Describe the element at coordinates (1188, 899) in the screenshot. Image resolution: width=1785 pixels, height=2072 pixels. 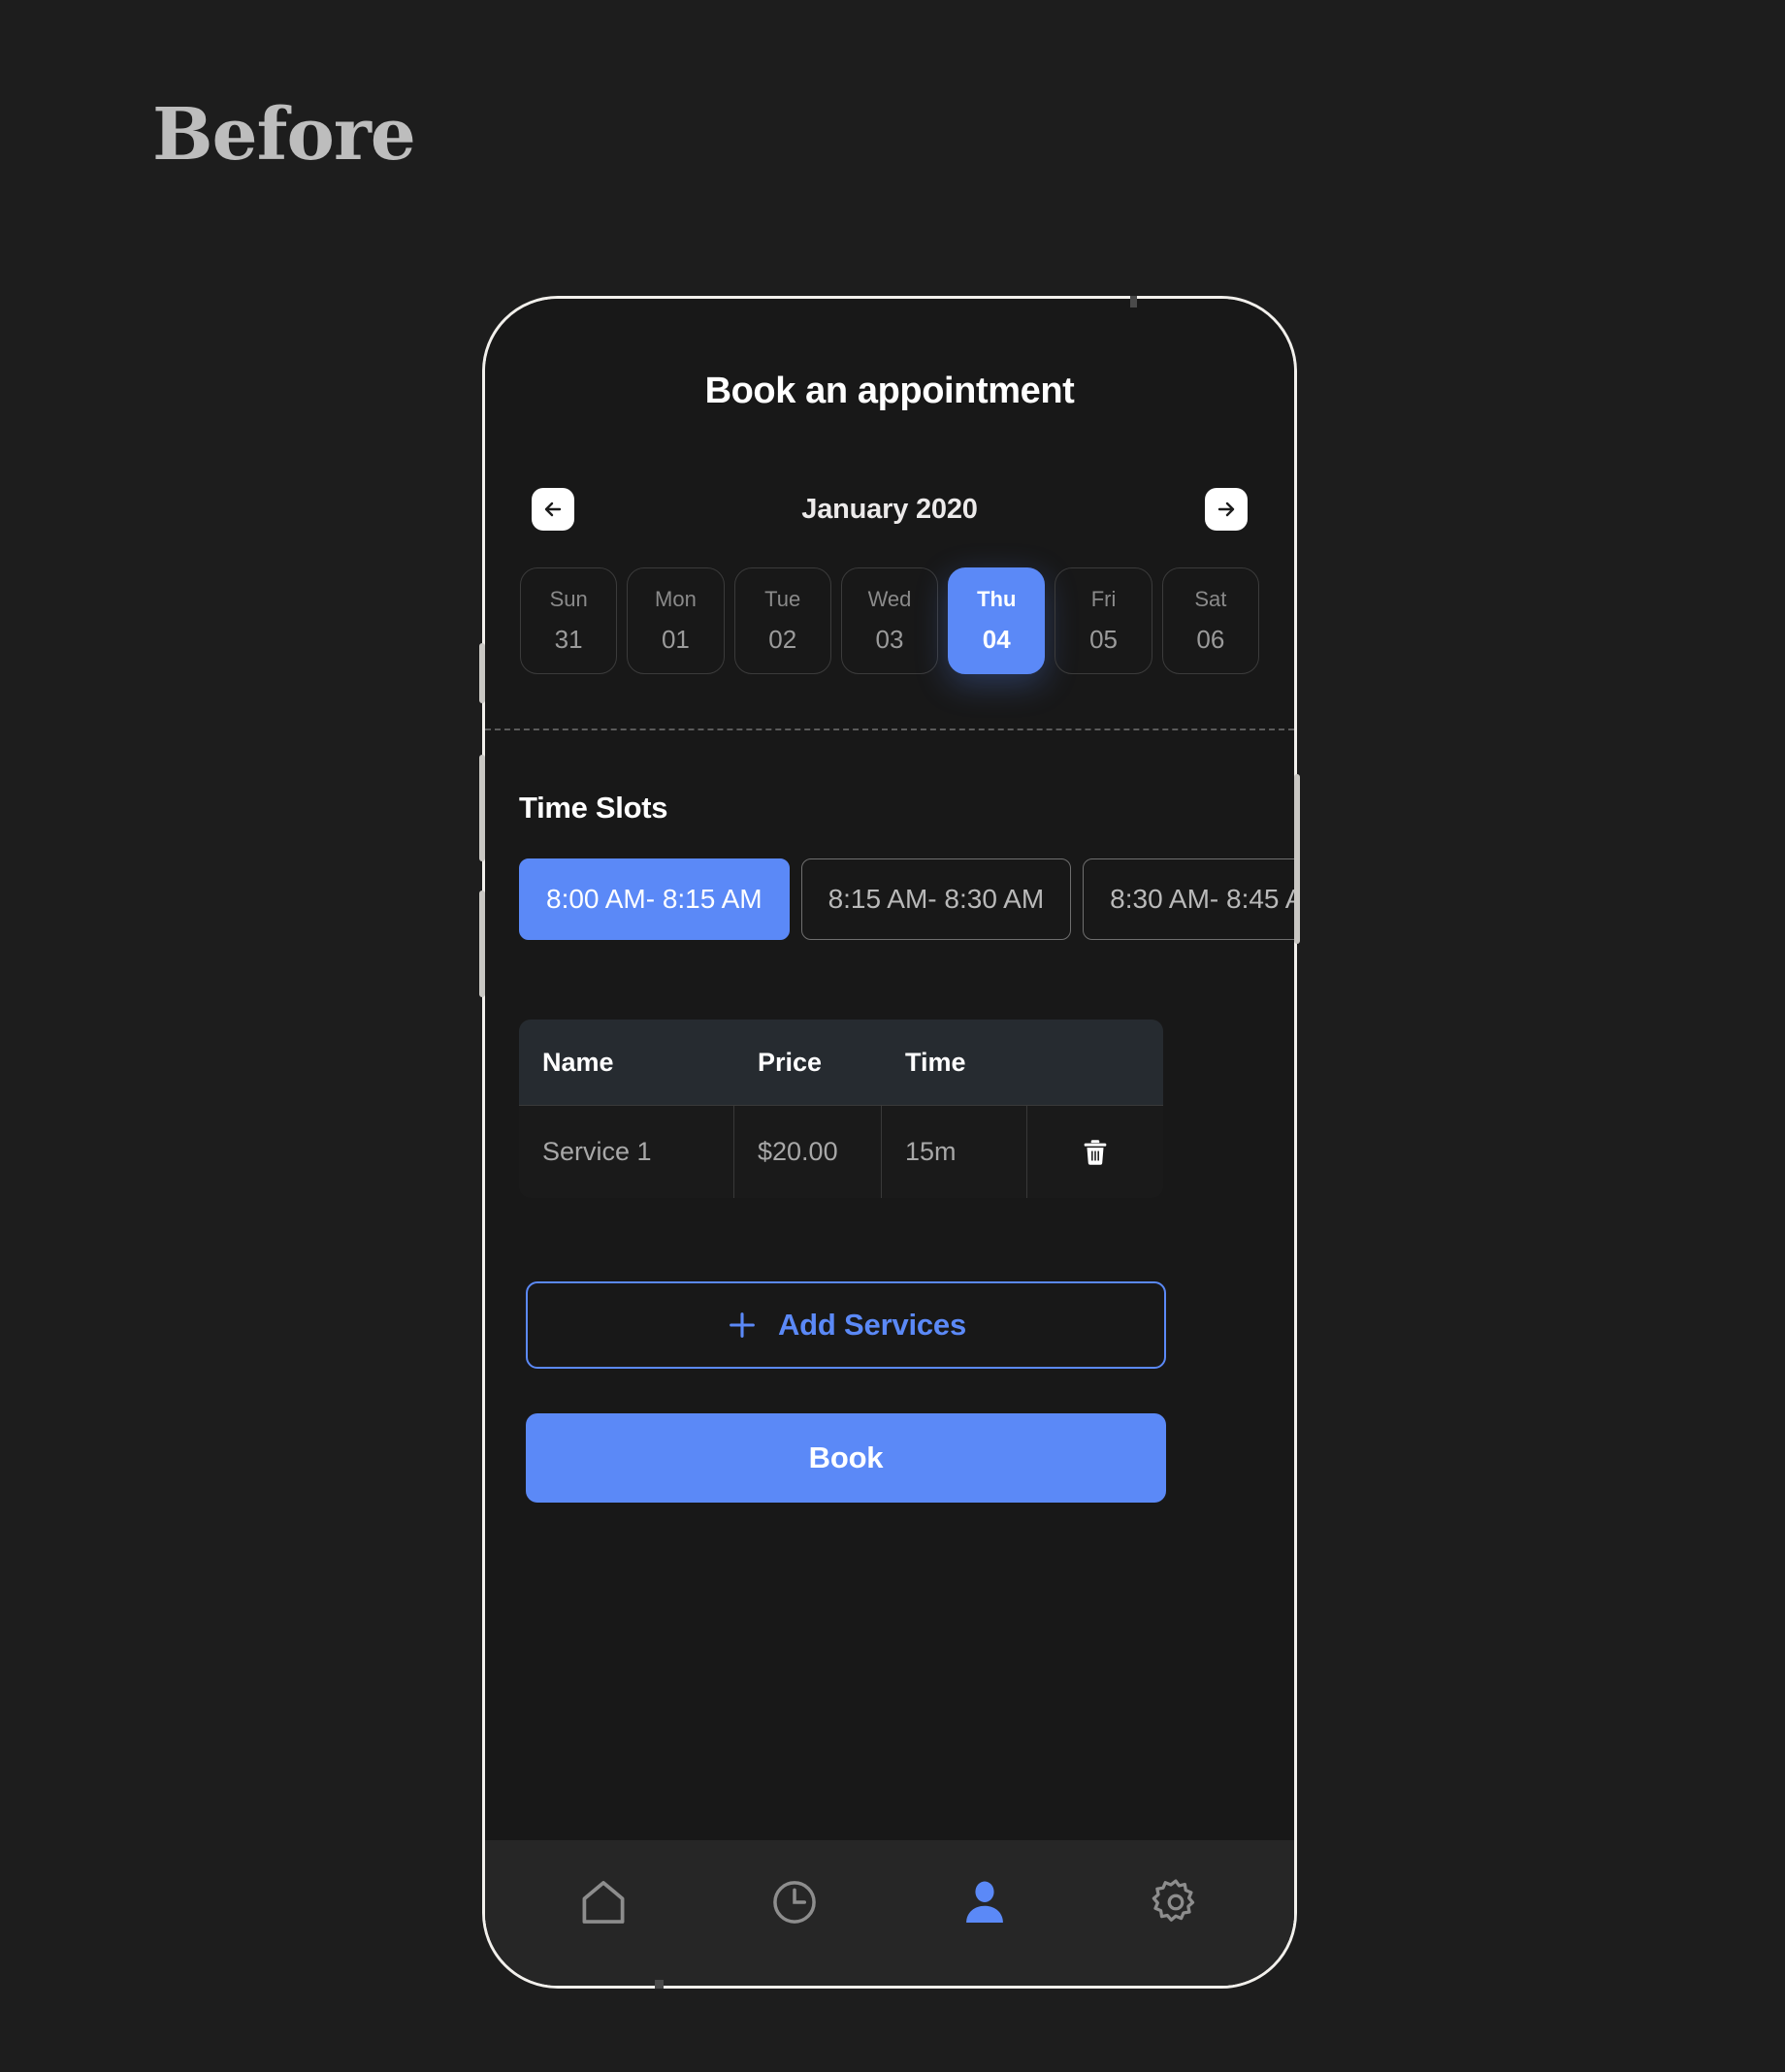
I see `time-slot-chip: 8:30 AM- 8:45 AM` at that location.